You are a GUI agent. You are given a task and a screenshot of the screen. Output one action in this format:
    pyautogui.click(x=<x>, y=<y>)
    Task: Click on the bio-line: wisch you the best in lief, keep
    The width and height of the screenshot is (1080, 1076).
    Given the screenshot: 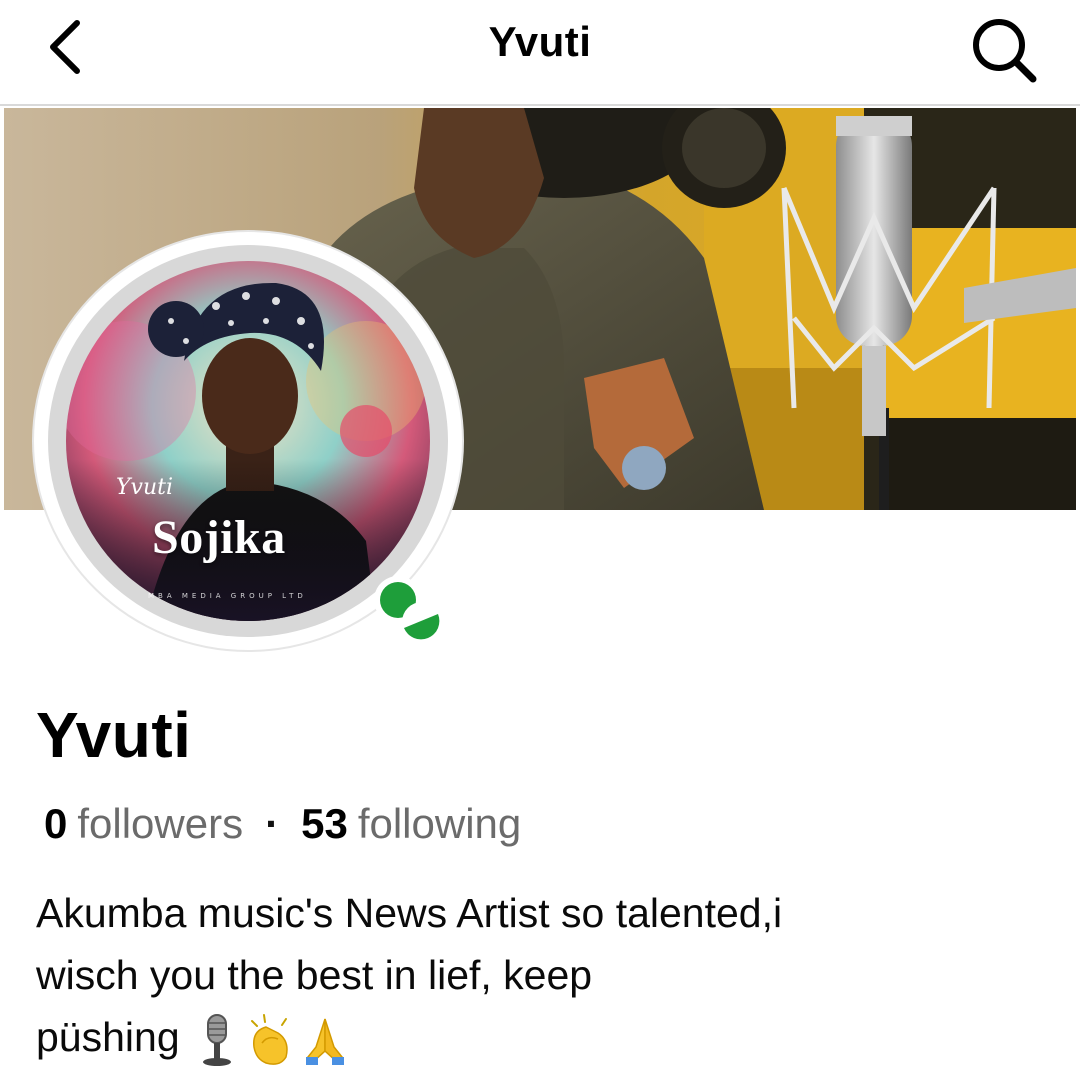 What is the action you would take?
    pyautogui.click(x=314, y=975)
    